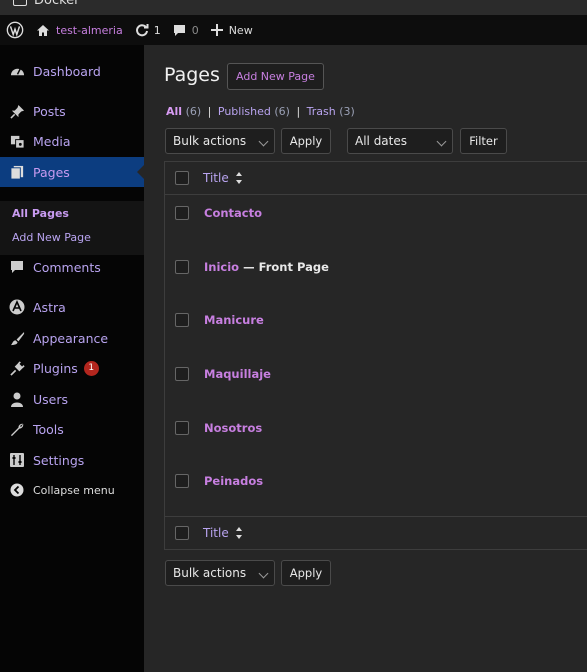 The image size is (587, 672). I want to click on view-published-count: (6), so click(282, 111).